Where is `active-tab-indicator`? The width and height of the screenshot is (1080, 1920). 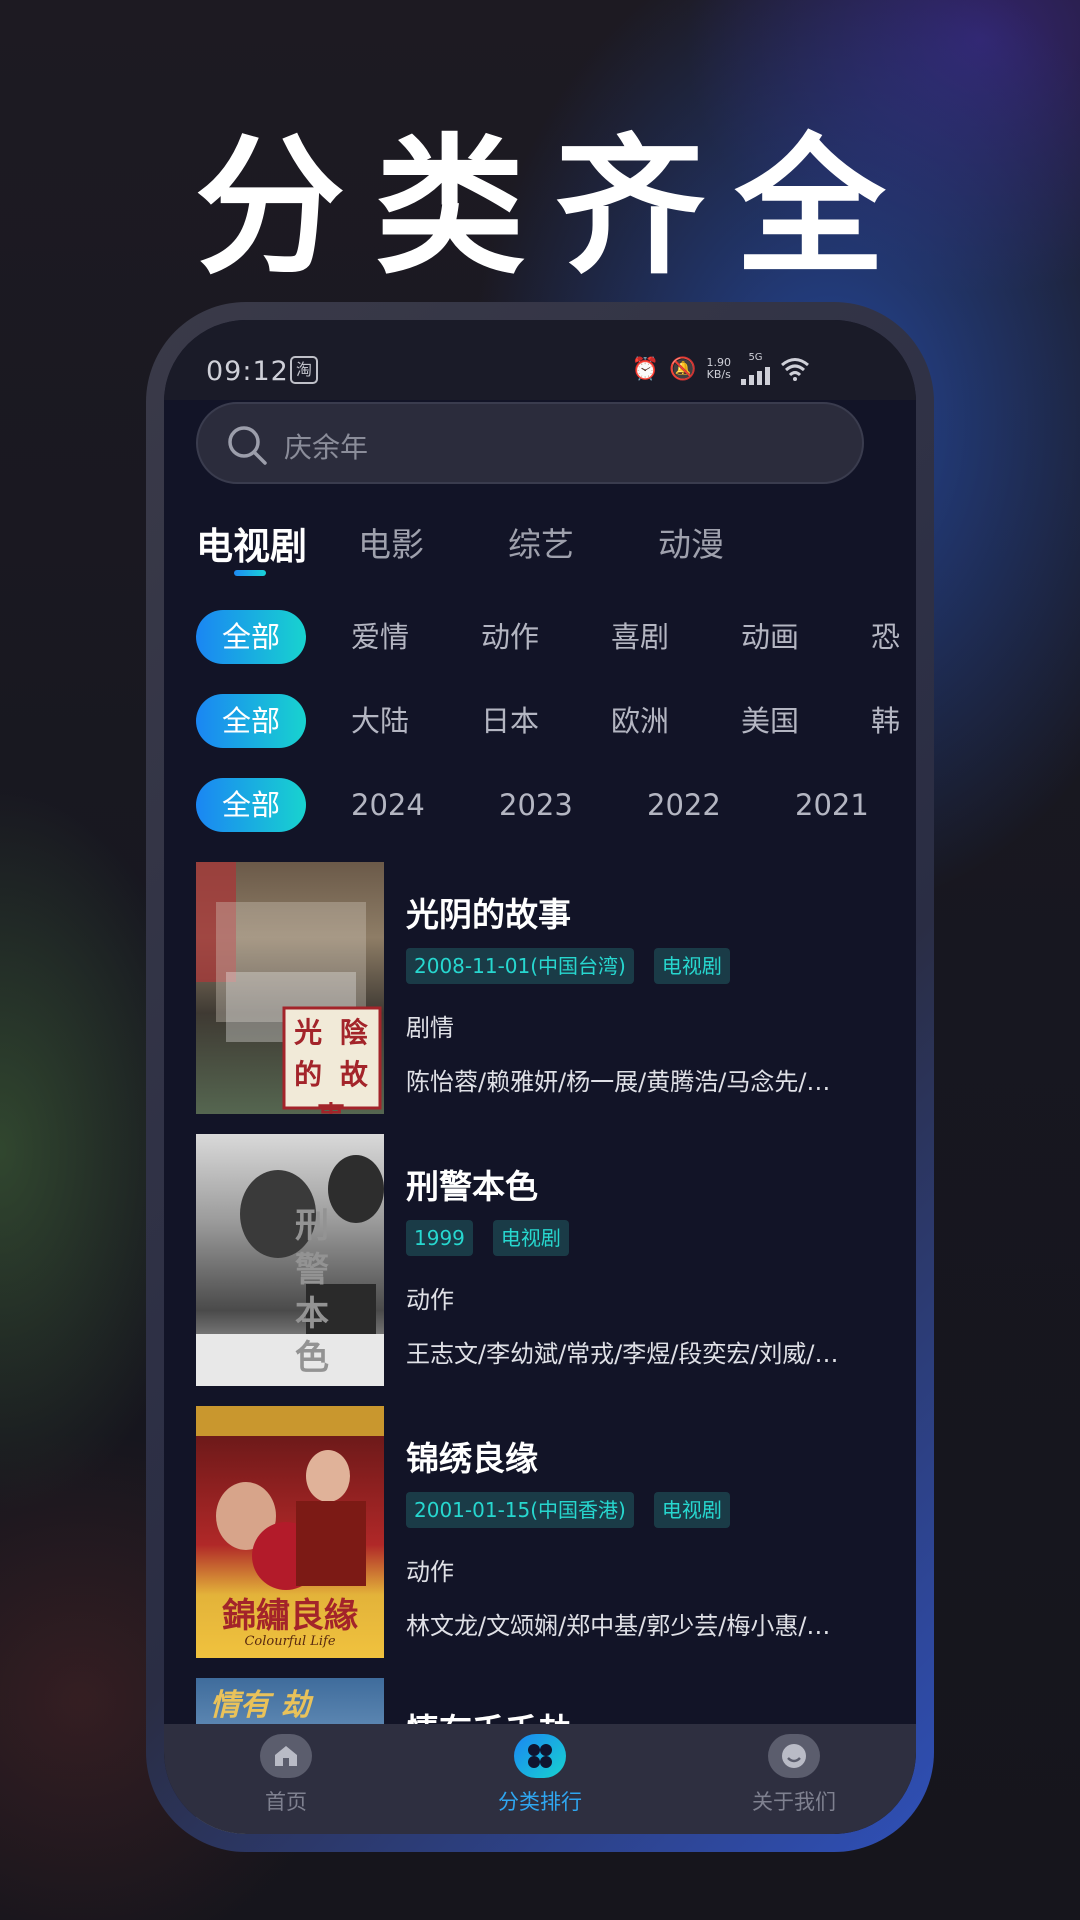 active-tab-indicator is located at coordinates (250, 573).